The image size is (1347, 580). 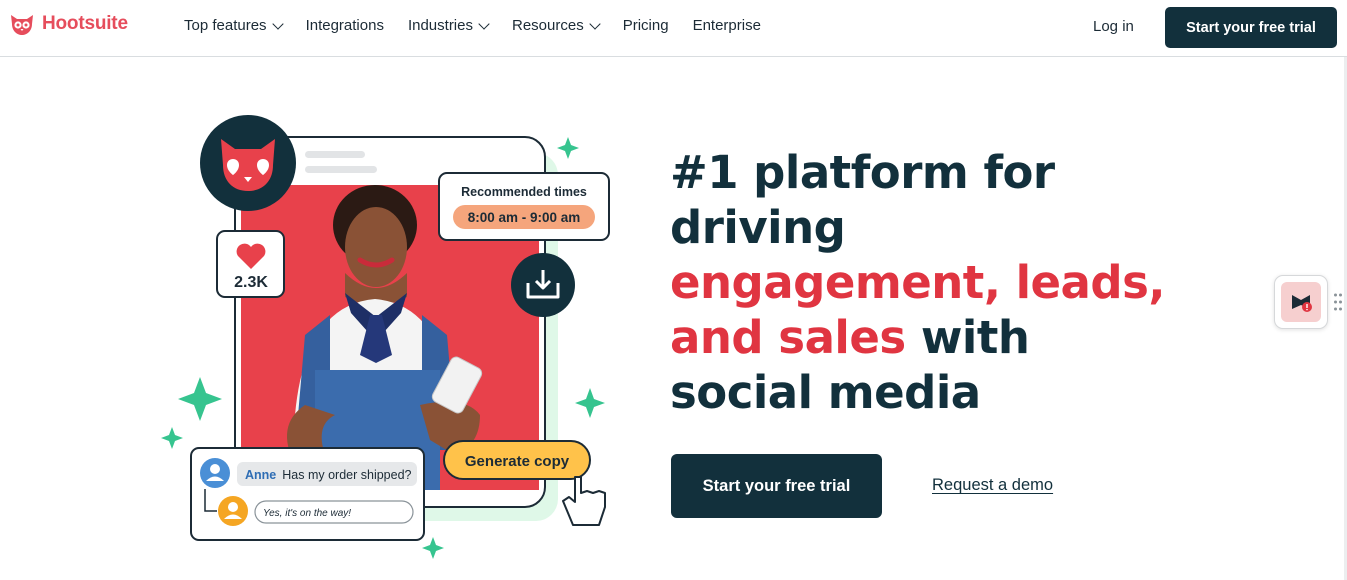 I want to click on headline-line: driving, so click(x=758, y=227).